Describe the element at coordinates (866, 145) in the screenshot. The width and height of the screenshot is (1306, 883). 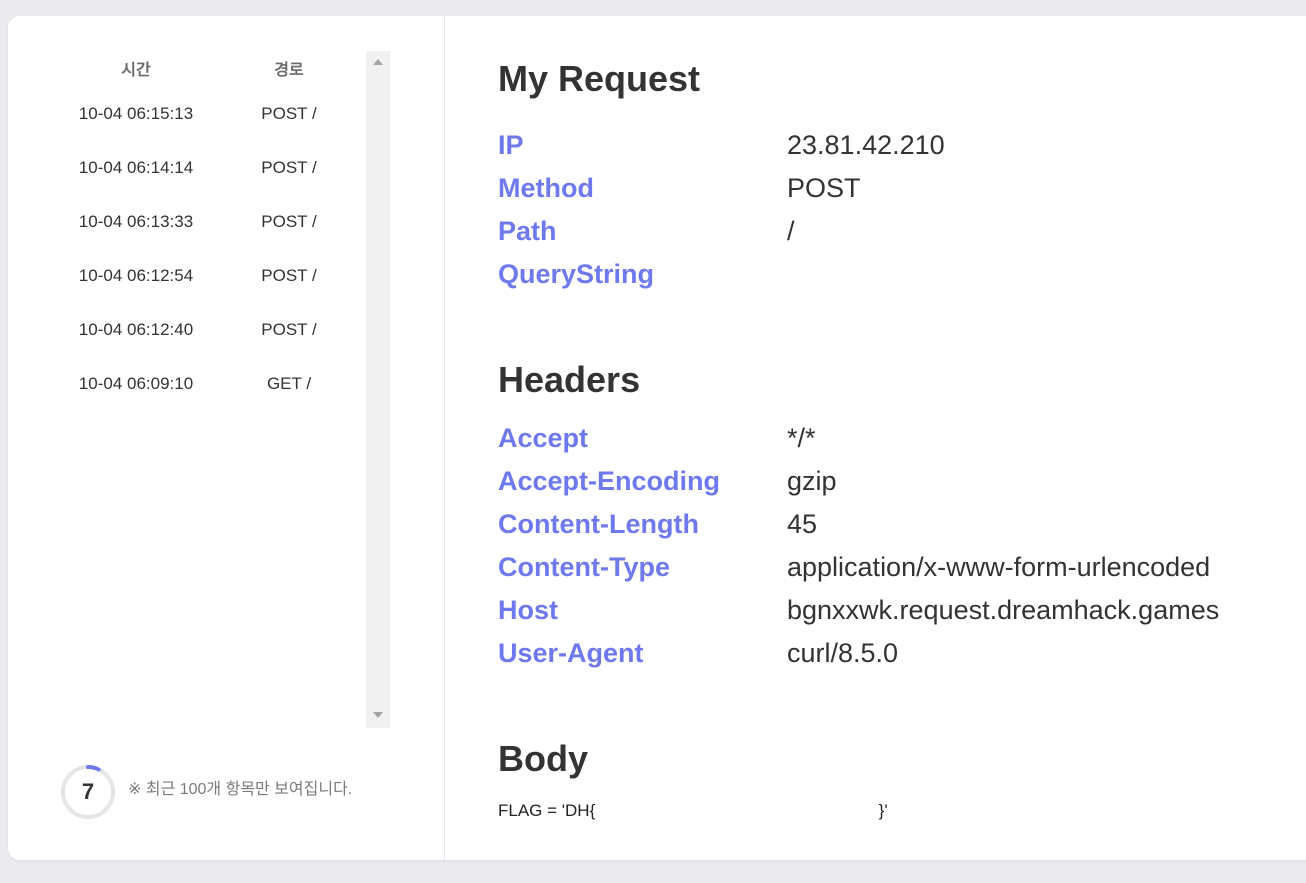
I see `field-value-ip: 23.81.42.210` at that location.